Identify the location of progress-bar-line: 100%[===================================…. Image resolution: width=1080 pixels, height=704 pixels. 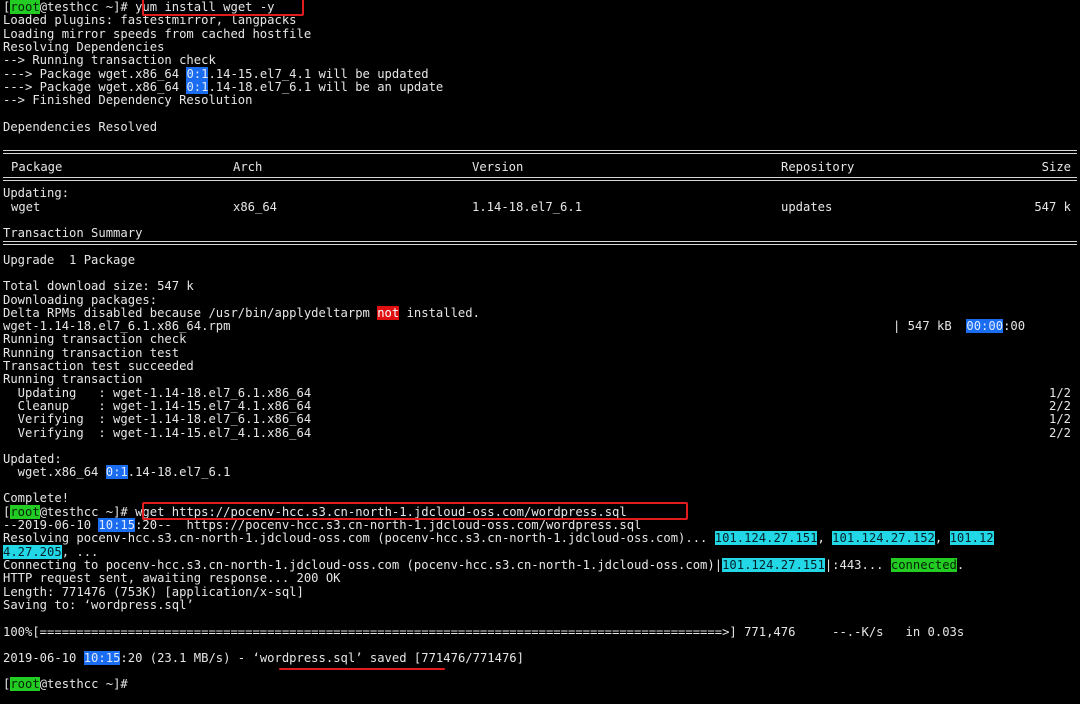
(484, 631).